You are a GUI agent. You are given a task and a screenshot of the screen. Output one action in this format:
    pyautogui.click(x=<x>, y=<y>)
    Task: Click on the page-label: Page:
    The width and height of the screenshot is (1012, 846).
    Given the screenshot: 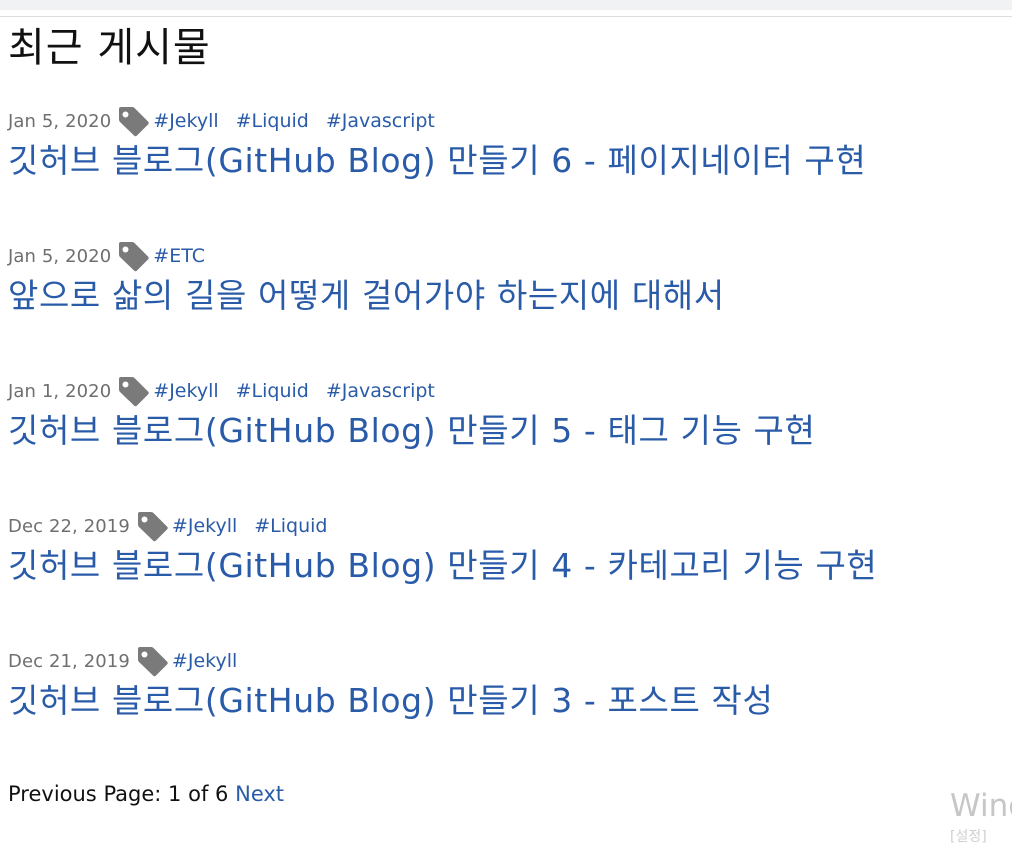 What is the action you would take?
    pyautogui.click(x=132, y=794)
    